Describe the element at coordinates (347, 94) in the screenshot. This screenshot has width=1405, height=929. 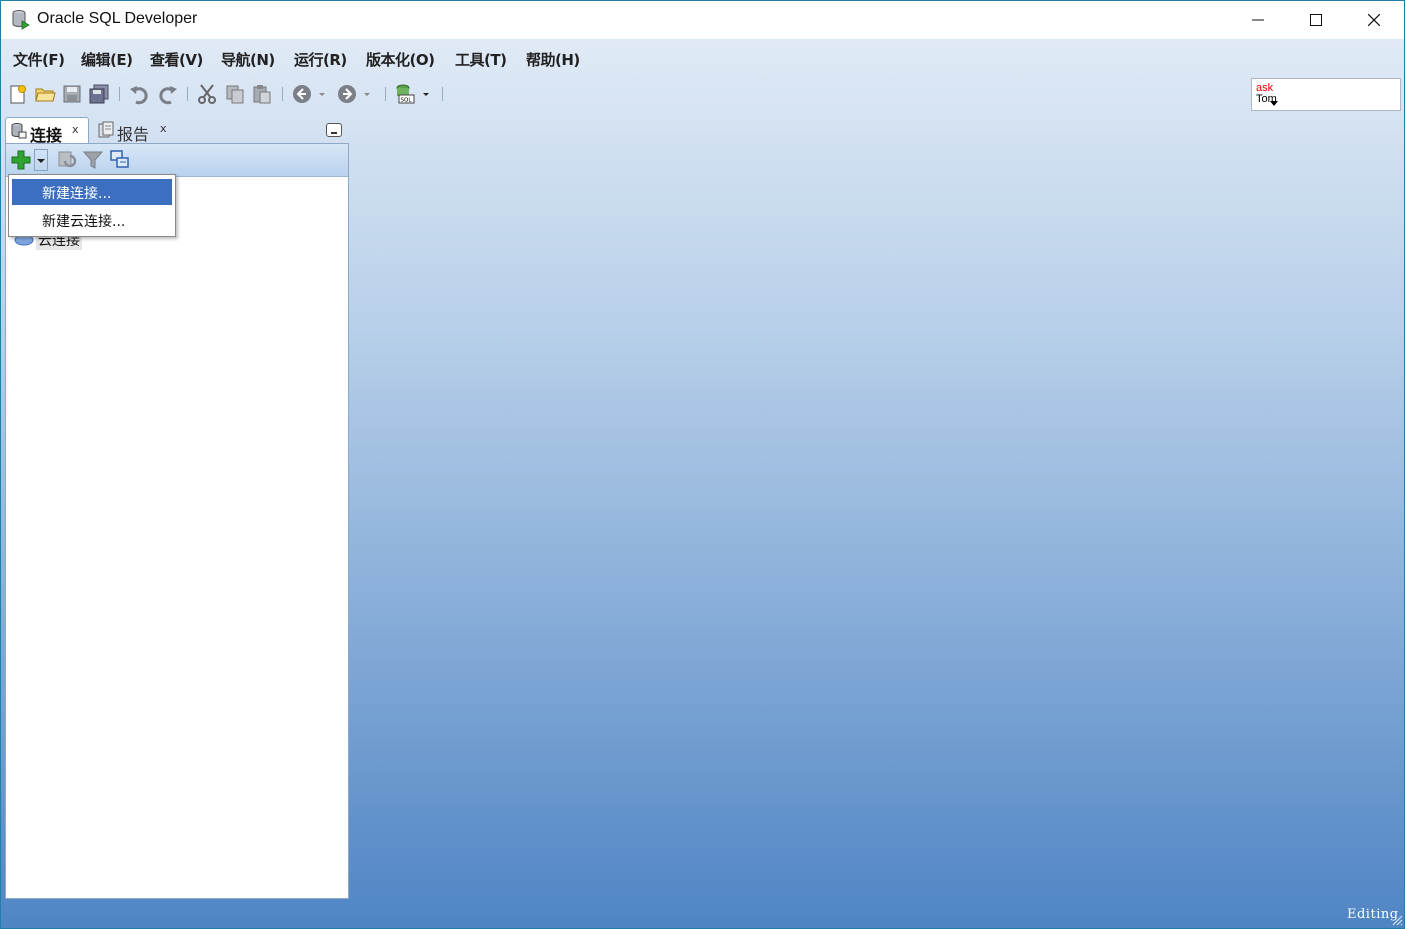
I see `forward-icon` at that location.